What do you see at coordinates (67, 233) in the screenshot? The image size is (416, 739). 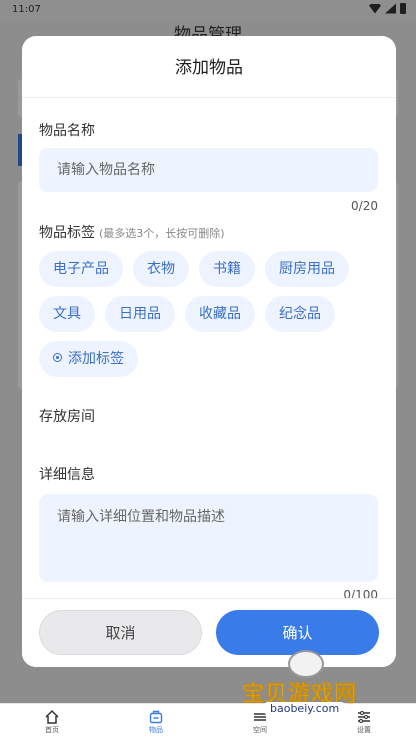 I see `item-tags-label-text: 物品标签` at bounding box center [67, 233].